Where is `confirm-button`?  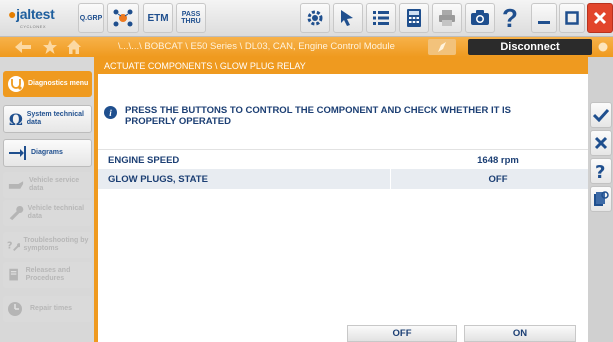 confirm-button is located at coordinates (601, 115).